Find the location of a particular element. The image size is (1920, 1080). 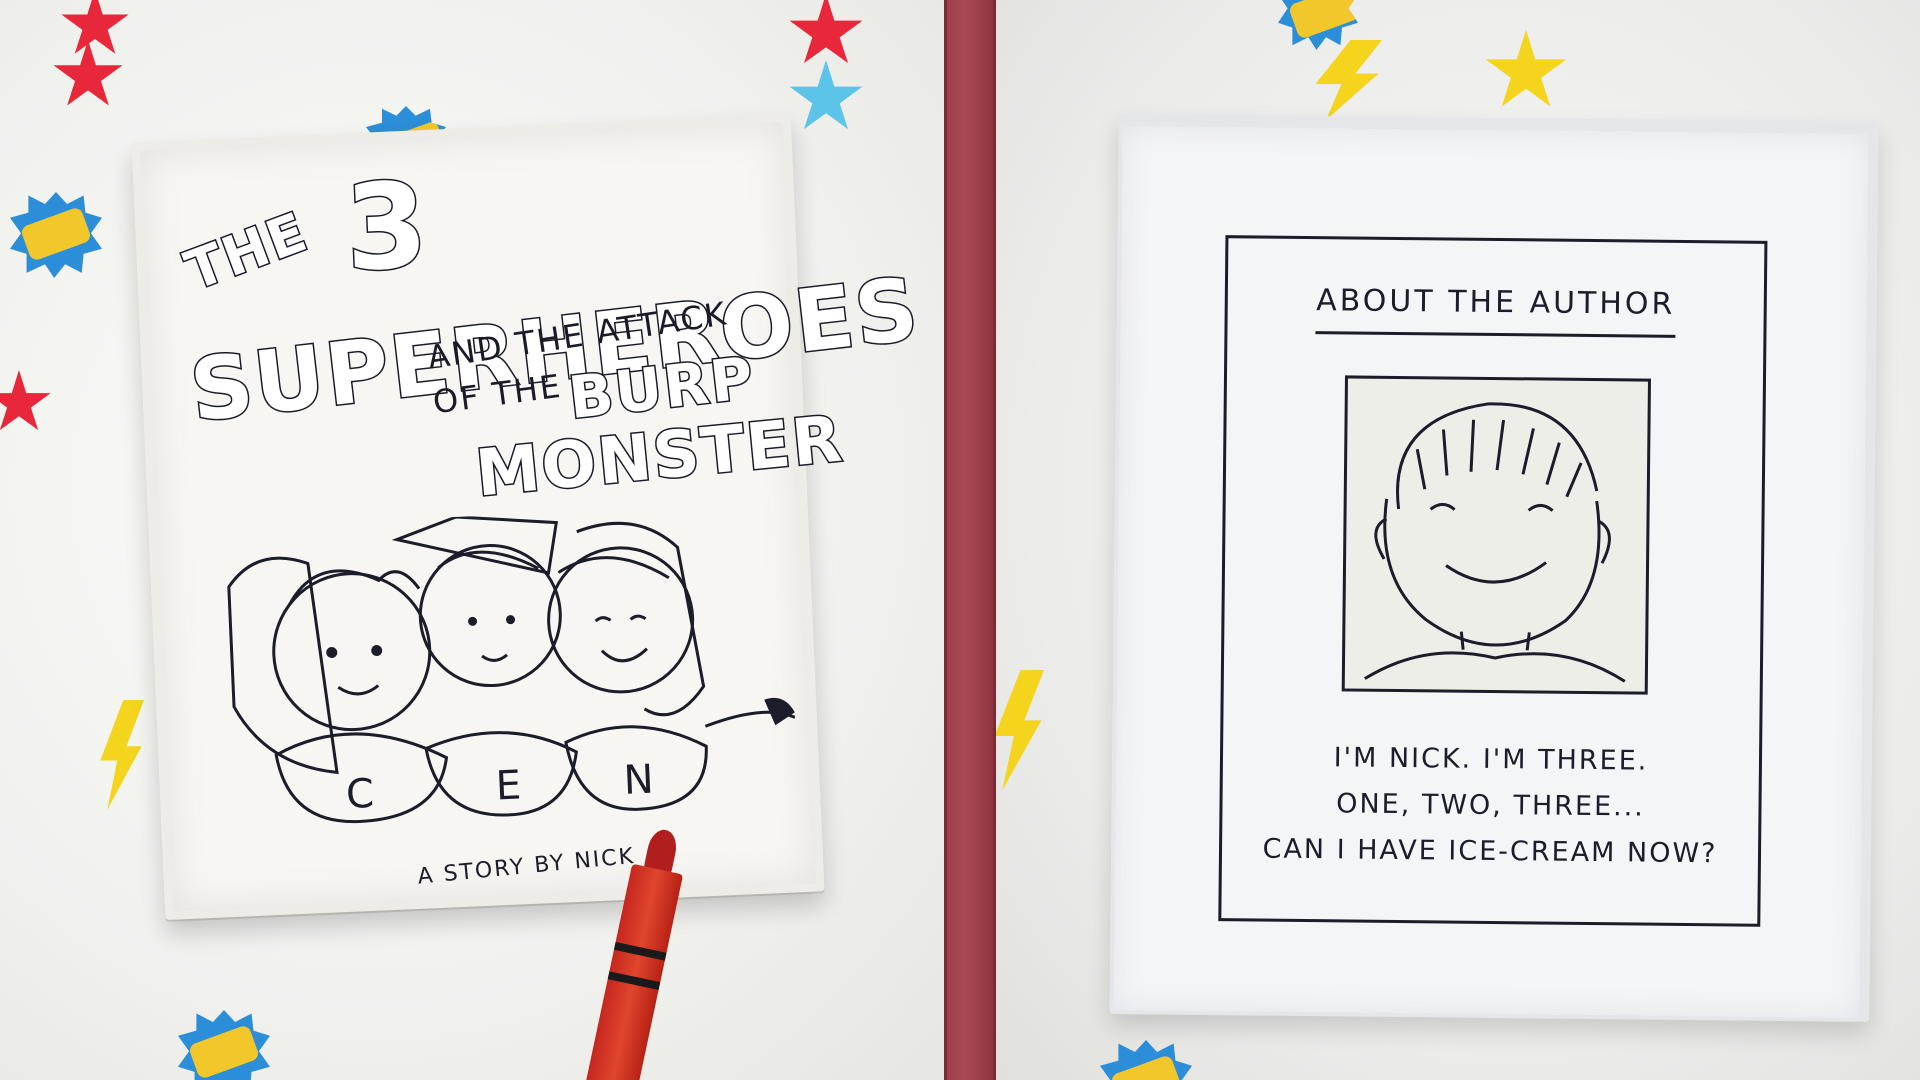

cover-title-the: THE is located at coordinates (247, 251).